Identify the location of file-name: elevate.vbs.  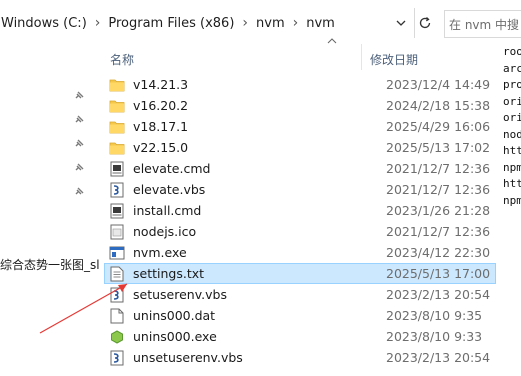
(169, 189).